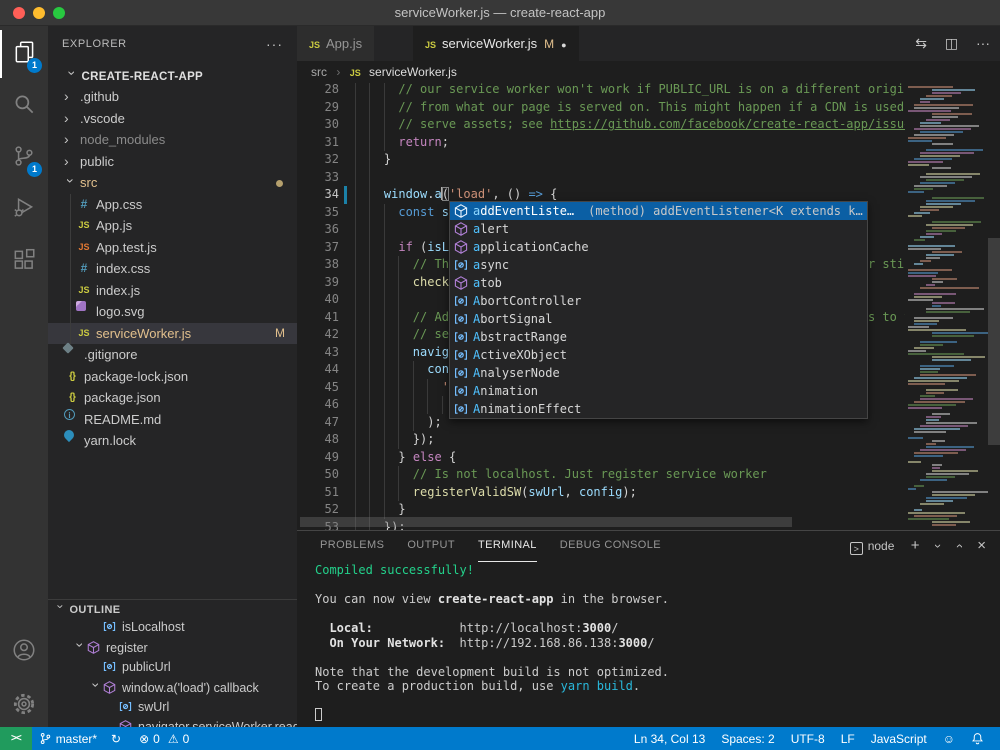 This screenshot has width=1000, height=750. I want to click on suggest-item-async: async, so click(658, 265).